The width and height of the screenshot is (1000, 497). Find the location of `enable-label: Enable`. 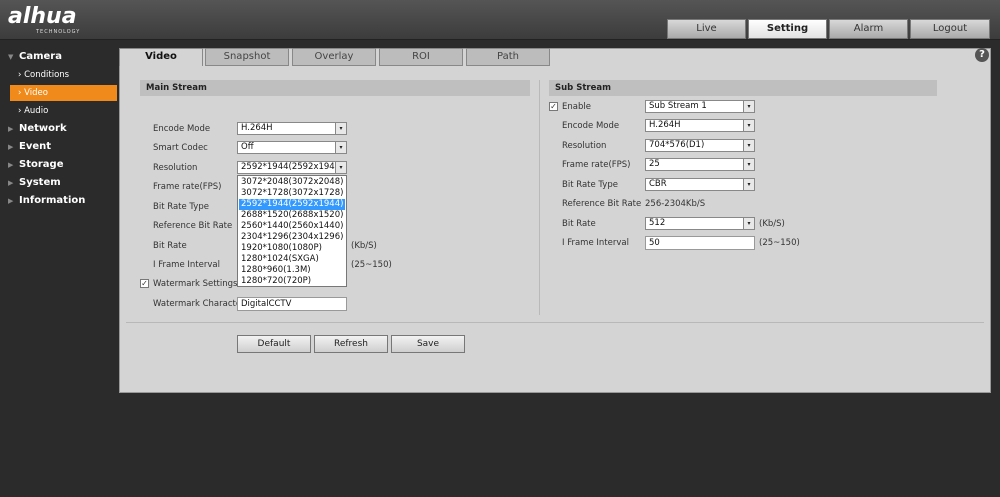

enable-label: Enable is located at coordinates (576, 107).